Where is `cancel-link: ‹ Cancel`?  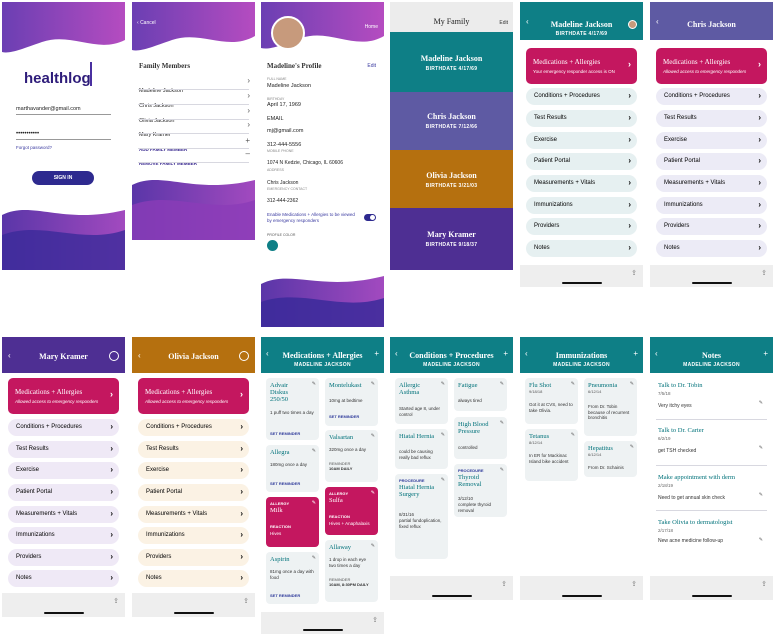
cancel-link: ‹ Cancel is located at coordinates (146, 23).